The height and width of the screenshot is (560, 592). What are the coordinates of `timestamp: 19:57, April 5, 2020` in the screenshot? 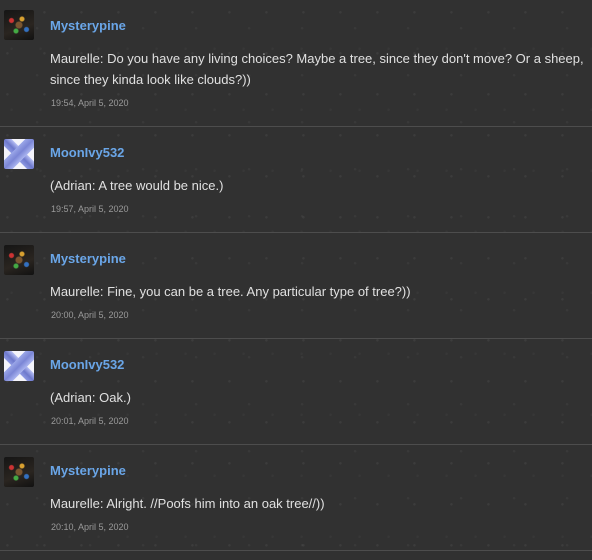 It's located at (90, 209).